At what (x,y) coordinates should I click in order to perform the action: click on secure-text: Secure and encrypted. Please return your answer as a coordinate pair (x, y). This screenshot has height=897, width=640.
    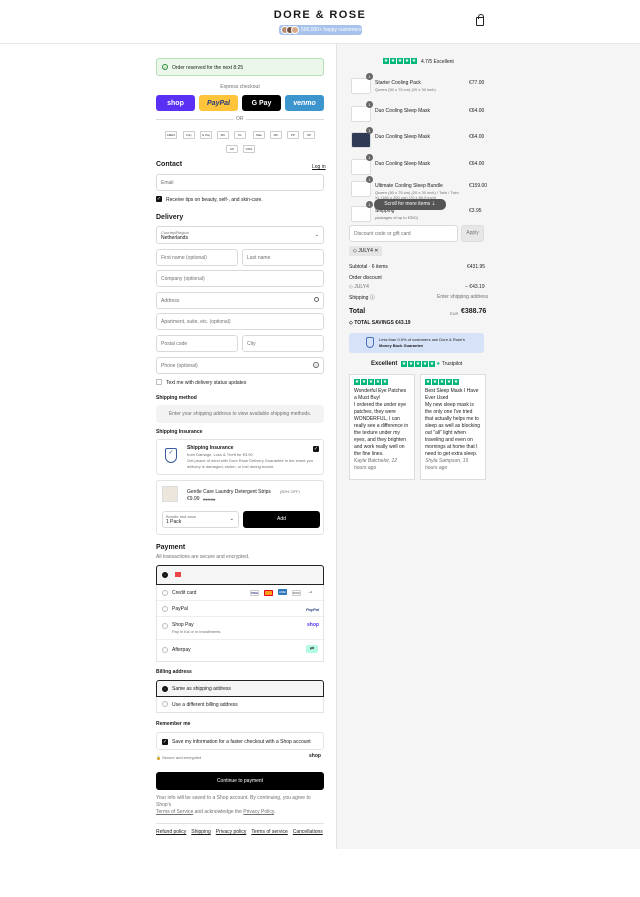
    Looking at the image, I should click on (182, 757).